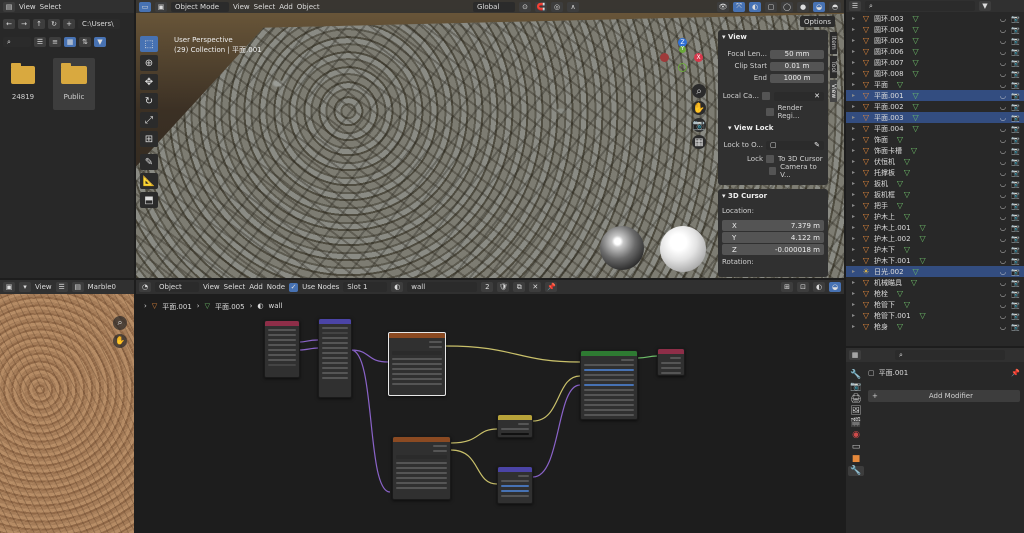  I want to click on texture-coordinate-node, so click(282, 349).